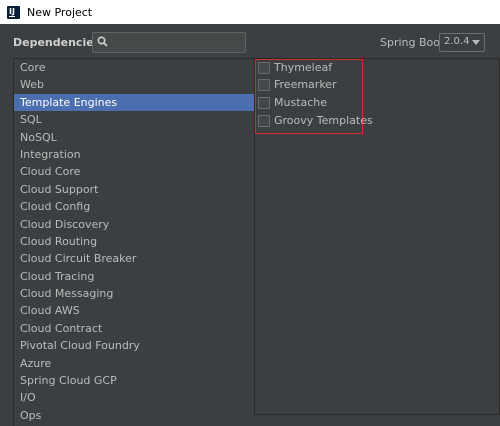 This screenshot has height=426, width=500. Describe the element at coordinates (264, 67) in the screenshot. I see `thymeleaf-checkbox` at that location.